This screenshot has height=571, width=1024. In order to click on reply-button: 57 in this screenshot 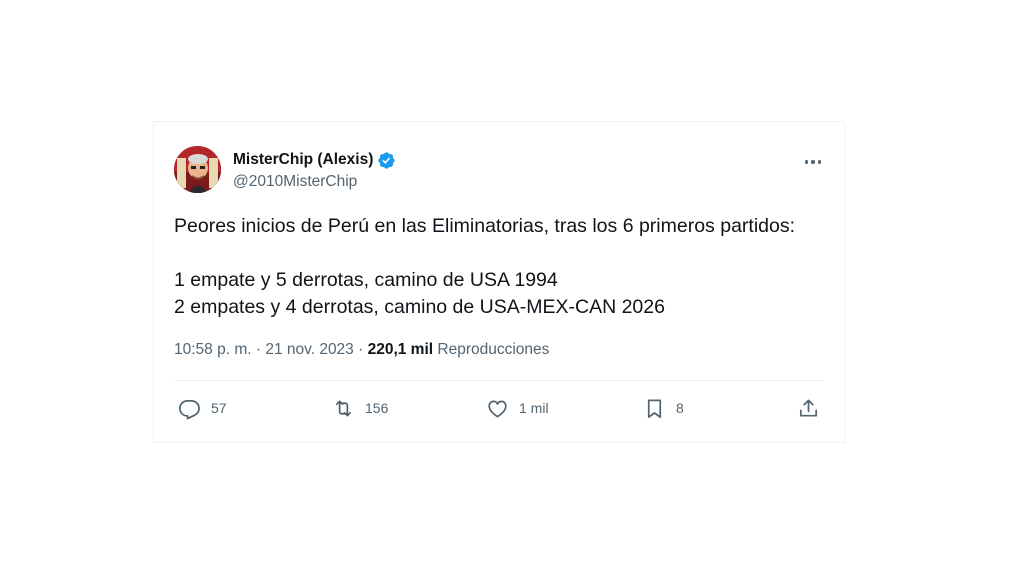, I will do `click(202, 408)`.